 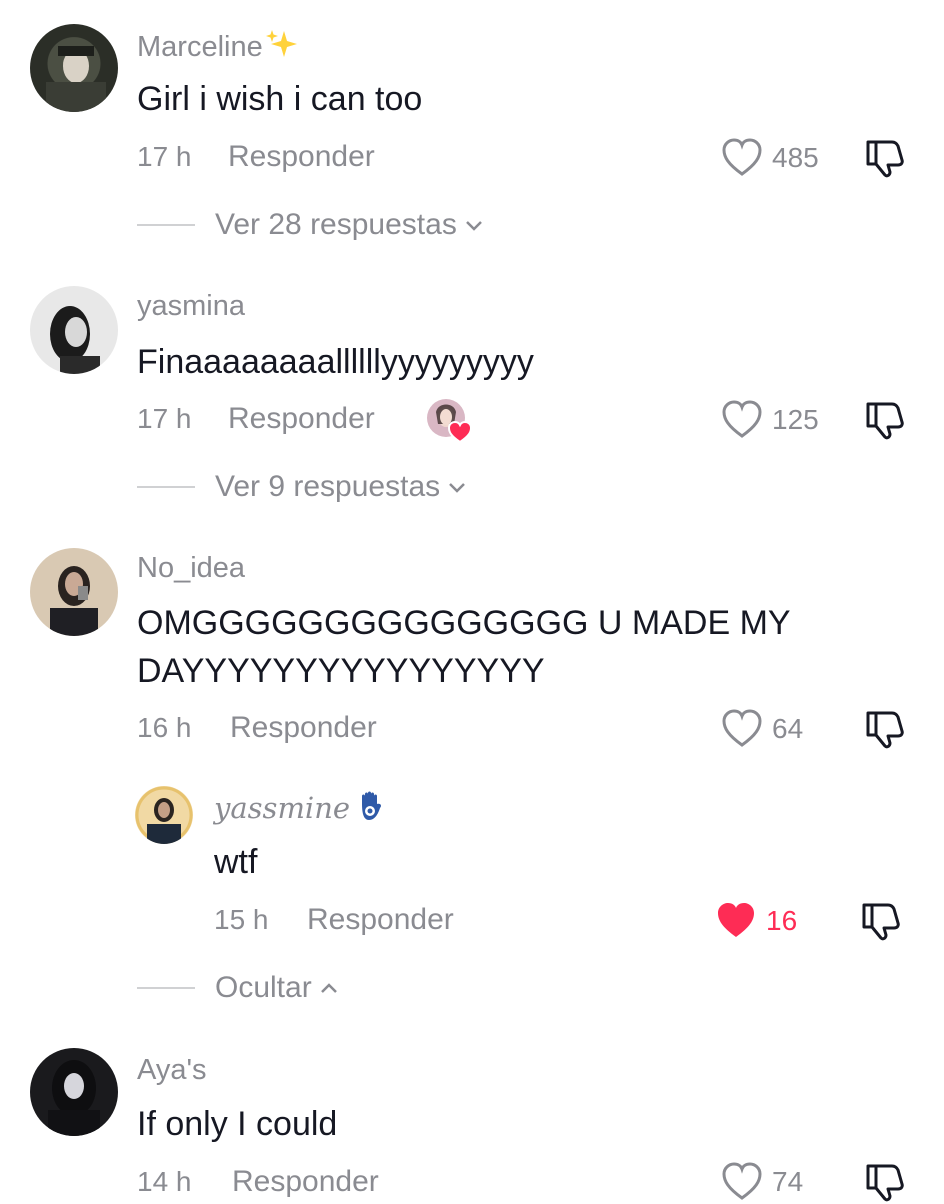 I want to click on like-count: 64, so click(x=788, y=728).